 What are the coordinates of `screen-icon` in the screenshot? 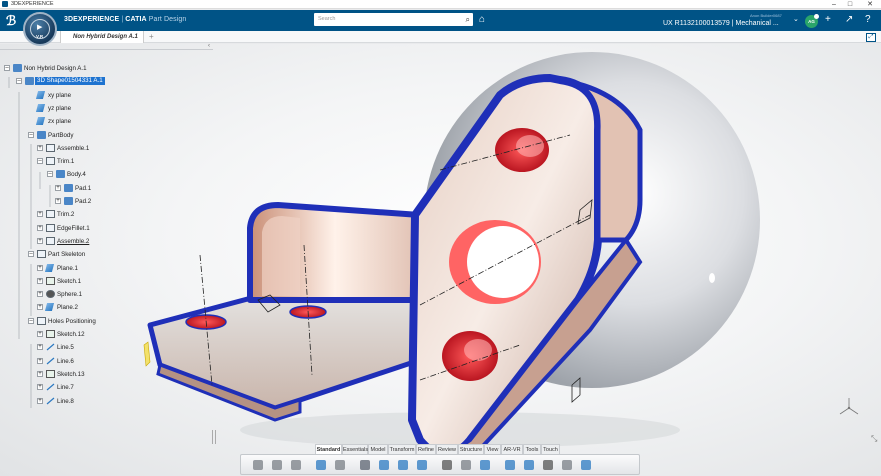 It's located at (586, 465).